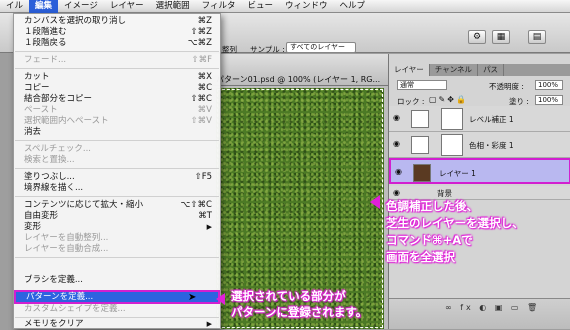  I want to click on annotation-right: 色調補正した後、 芝生のレイヤーを選択し、 コマンド⌘+Aで 画面を全選択, so click(455, 231).